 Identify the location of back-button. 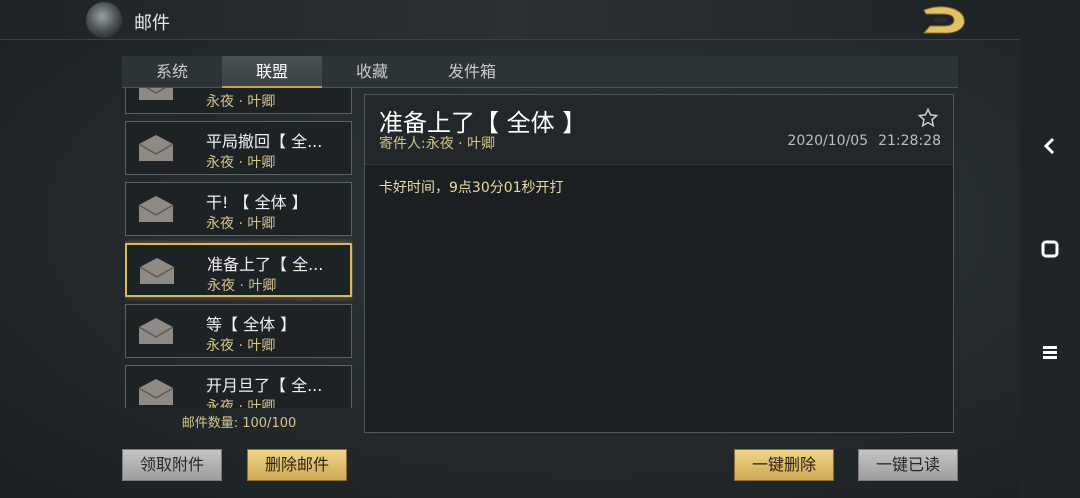
(945, 20).